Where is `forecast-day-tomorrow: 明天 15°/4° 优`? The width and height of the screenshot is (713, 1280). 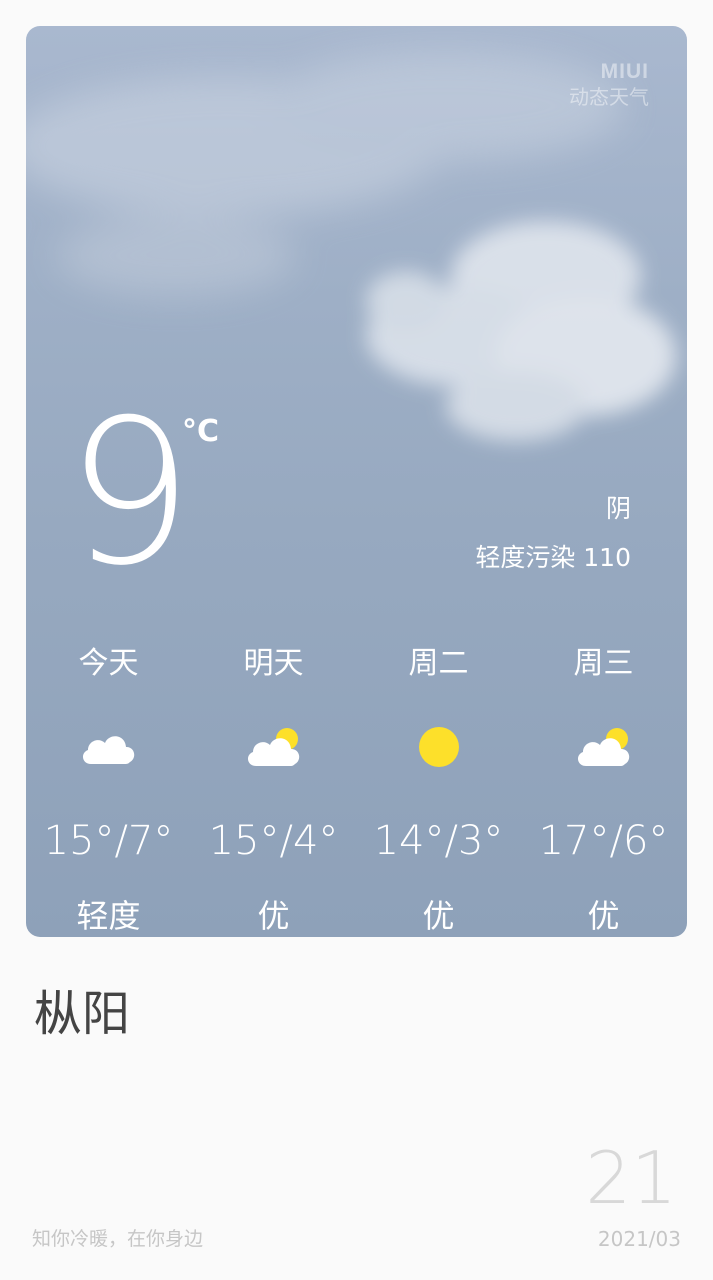
forecast-day-tomorrow: 明天 15°/4° 优 is located at coordinates (273, 788).